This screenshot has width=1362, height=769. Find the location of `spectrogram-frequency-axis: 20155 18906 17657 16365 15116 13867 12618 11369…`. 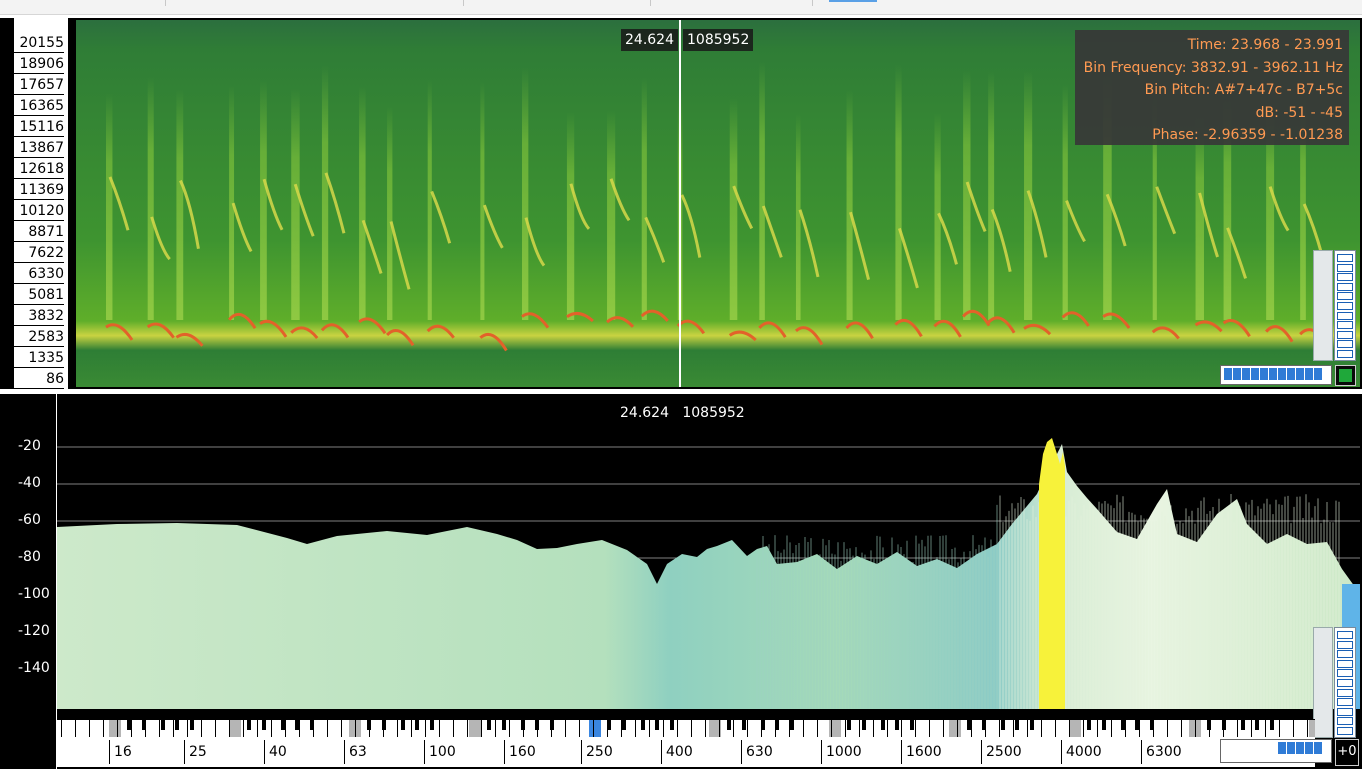

spectrogram-frequency-axis: 20155 18906 17657 16365 15116 13867 12618 11369… is located at coordinates (40, 203).